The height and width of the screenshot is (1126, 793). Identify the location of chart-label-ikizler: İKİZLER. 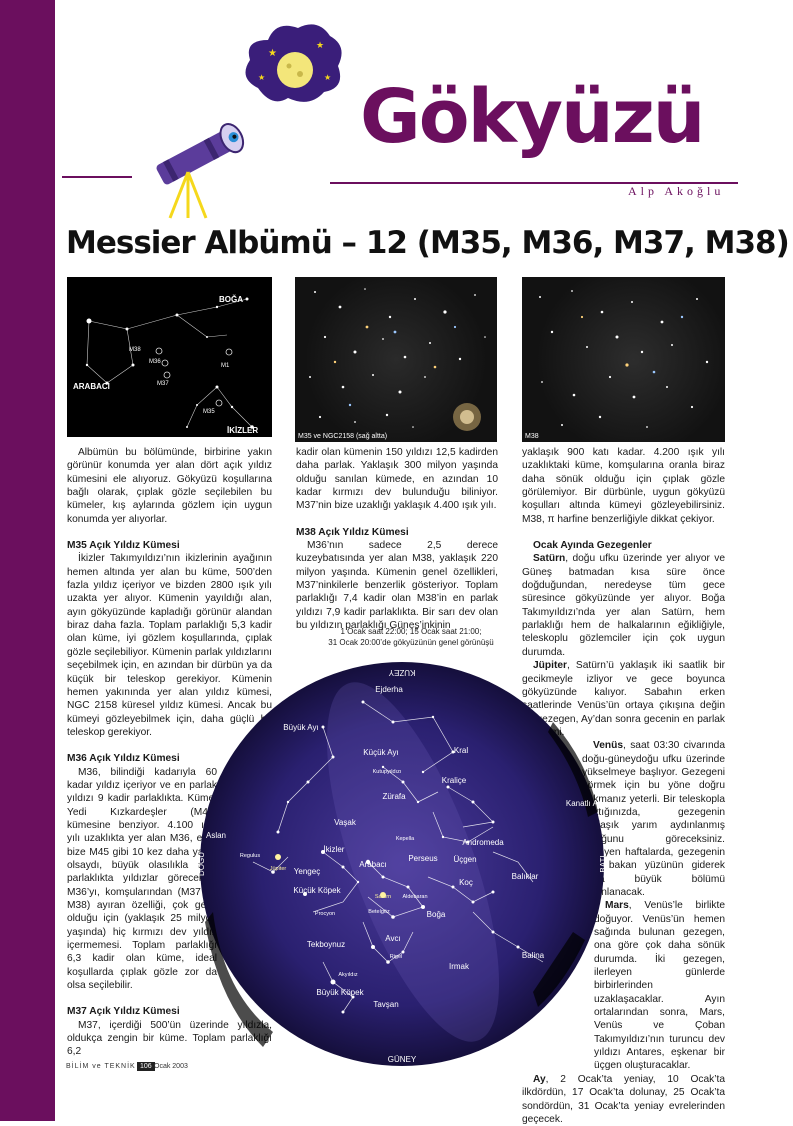
(242, 430).